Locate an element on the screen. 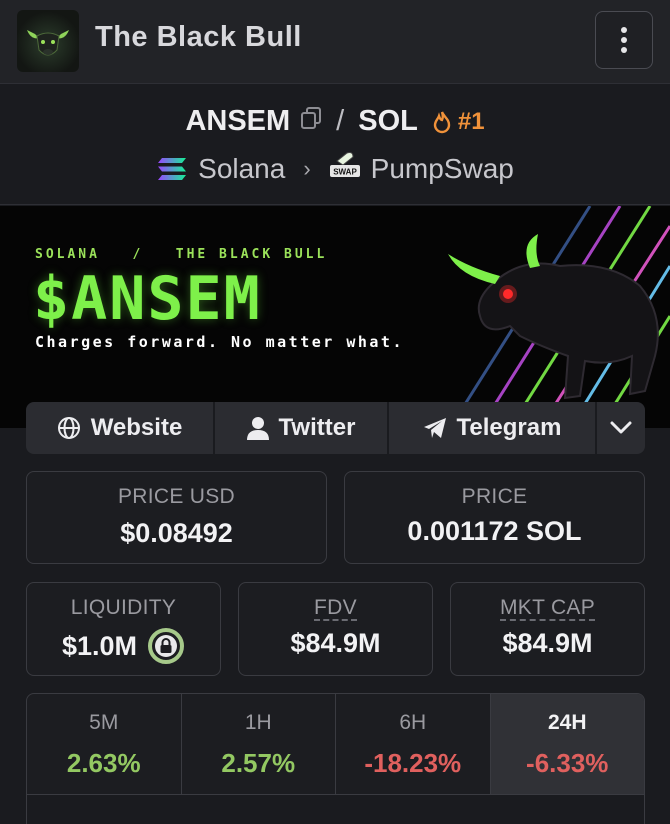 The height and width of the screenshot is (824, 670). chain-line: Solana › SWAP PumpSwap is located at coordinates (335, 168).